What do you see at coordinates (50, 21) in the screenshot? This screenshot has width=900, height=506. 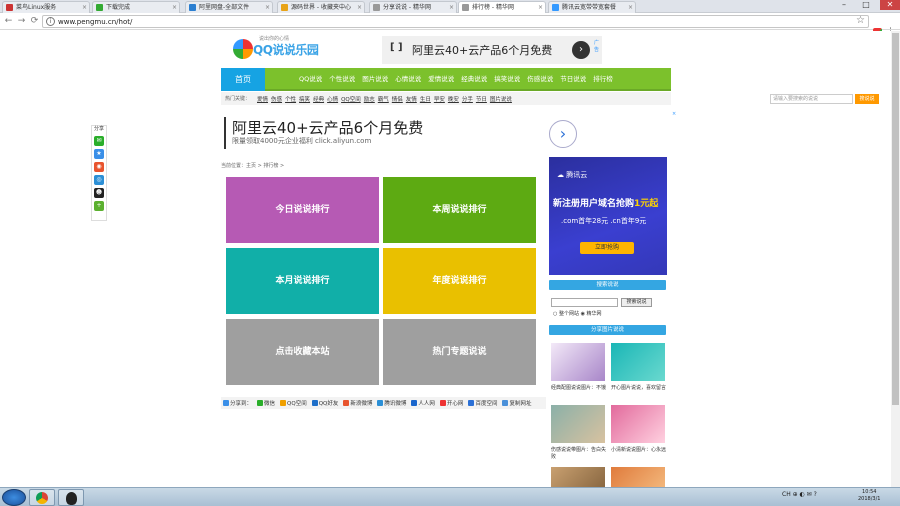 I see `site-info-icon: i` at bounding box center [50, 21].